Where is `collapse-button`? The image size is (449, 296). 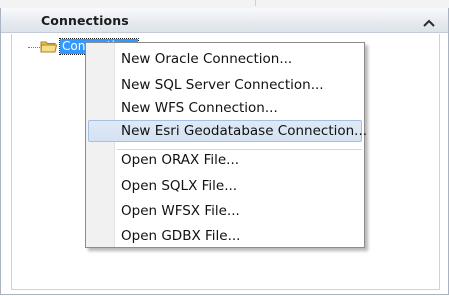
collapse-button is located at coordinates (429, 20).